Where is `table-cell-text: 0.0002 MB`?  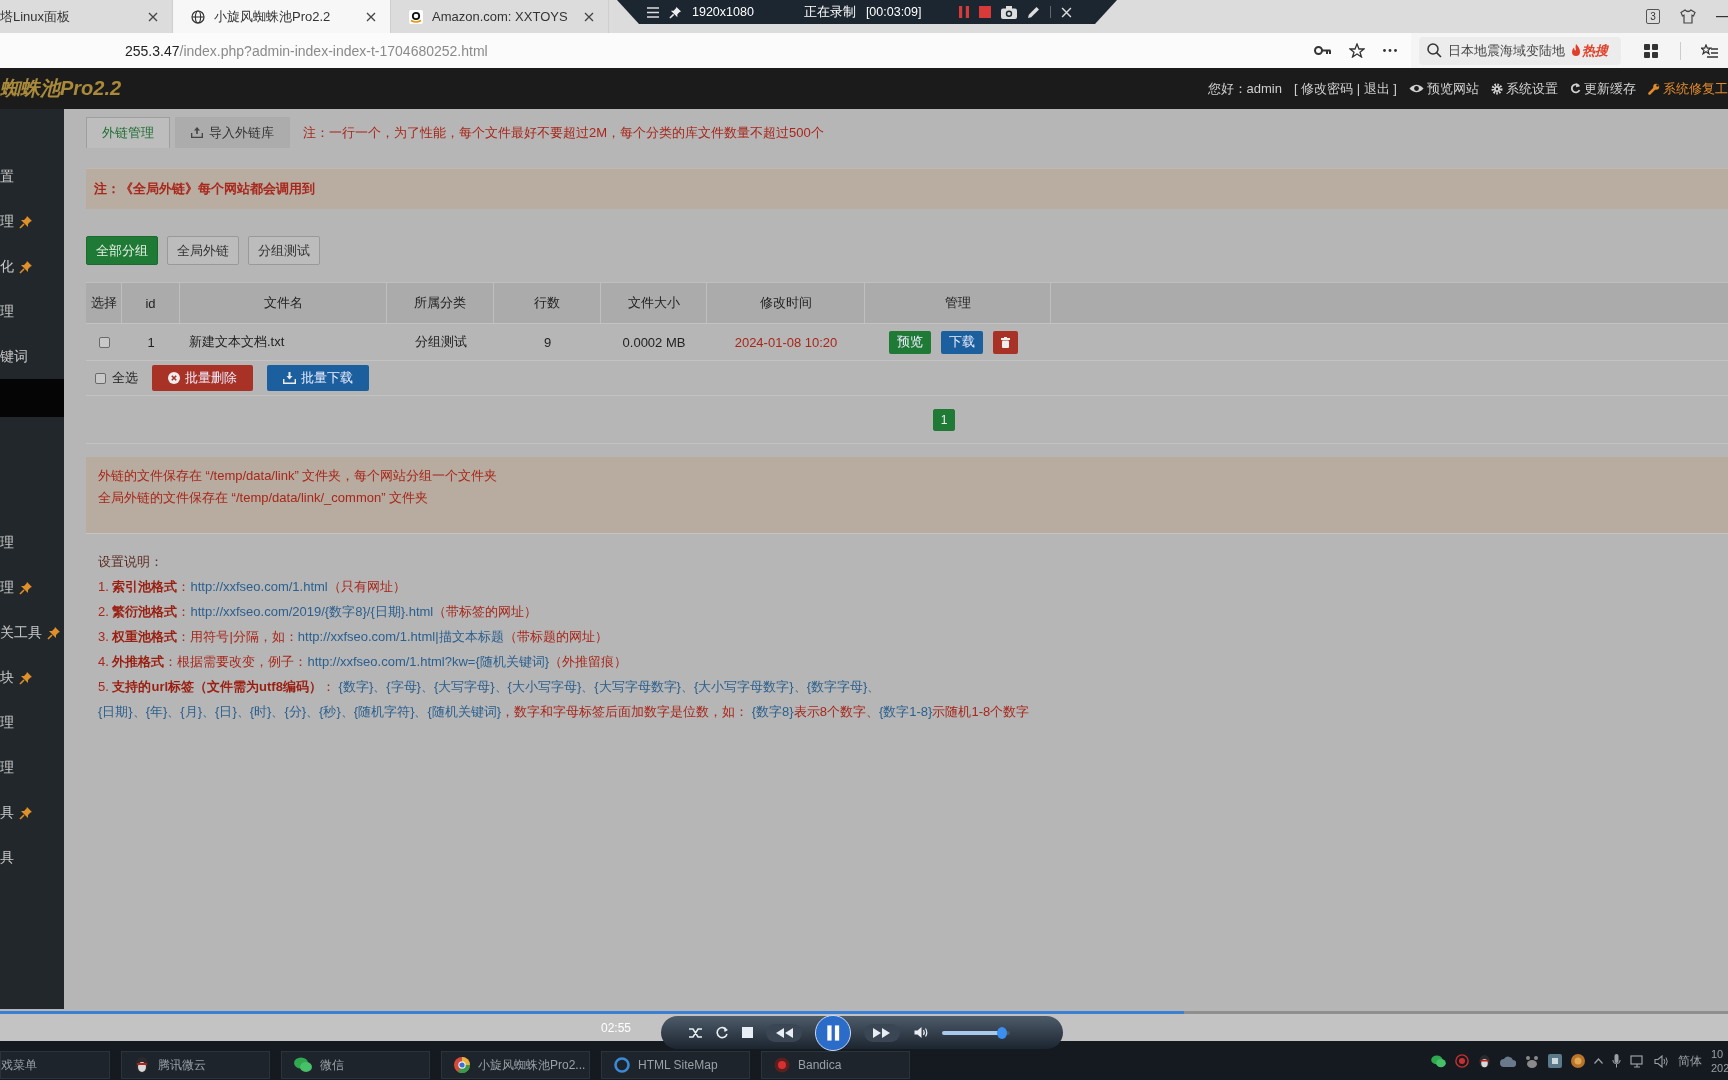
table-cell-text: 0.0002 MB is located at coordinates (654, 342).